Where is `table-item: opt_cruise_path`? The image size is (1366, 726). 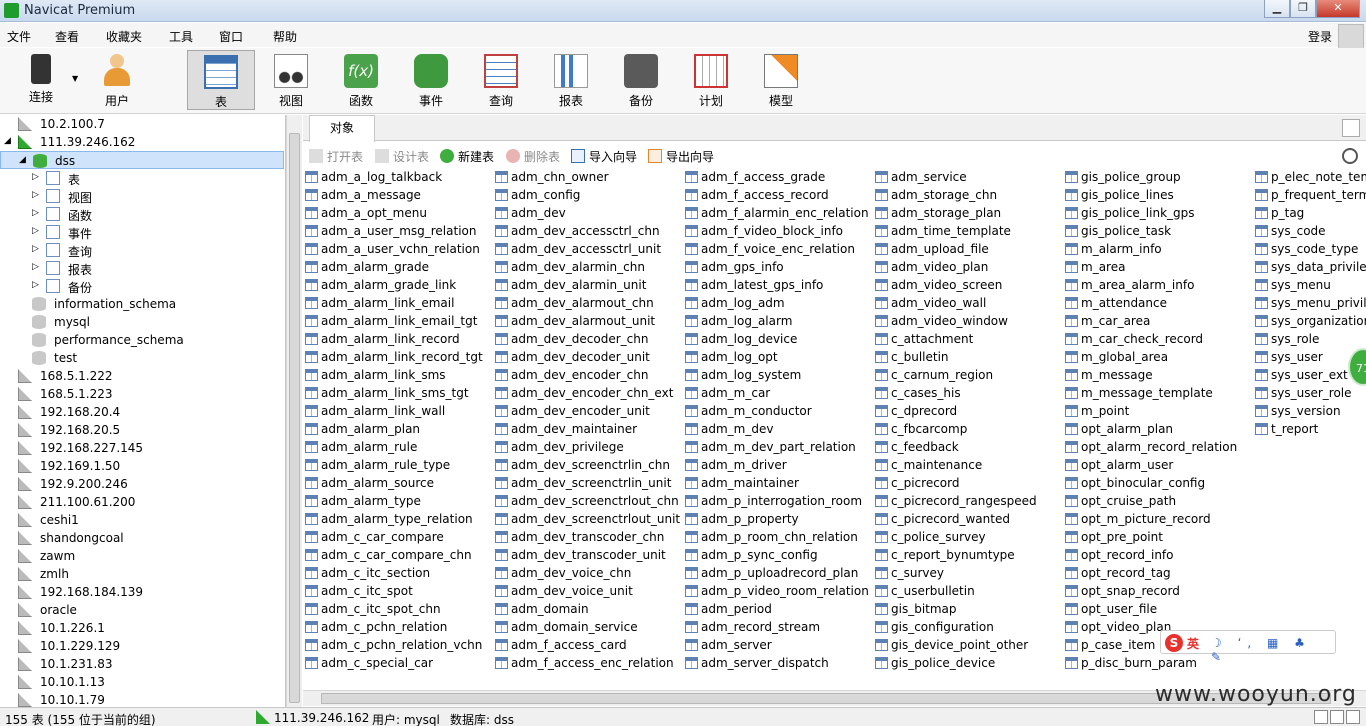
table-item: opt_cruise_path is located at coordinates (1150, 501).